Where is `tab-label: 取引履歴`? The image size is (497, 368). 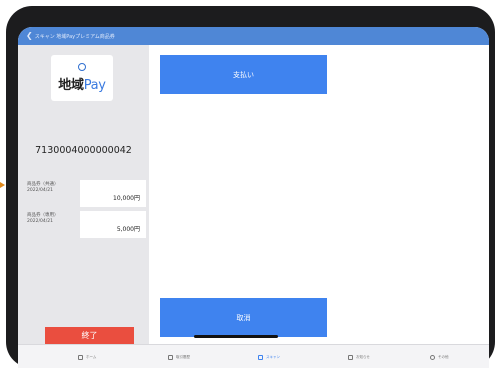
tab-label: 取引履歴 is located at coordinates (183, 356).